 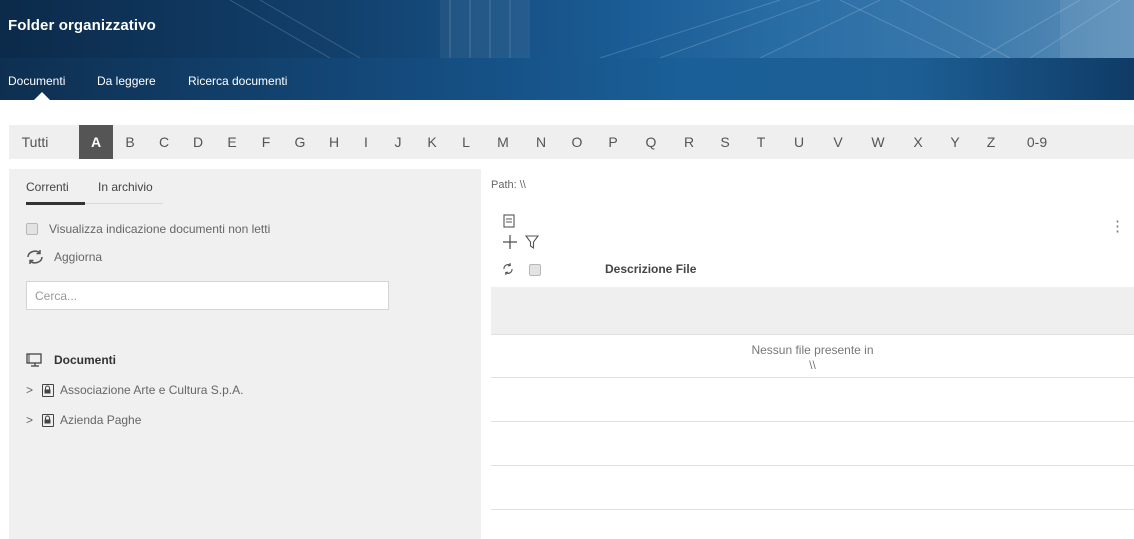 What do you see at coordinates (503, 142) in the screenshot?
I see `alpha-filter-m: M` at bounding box center [503, 142].